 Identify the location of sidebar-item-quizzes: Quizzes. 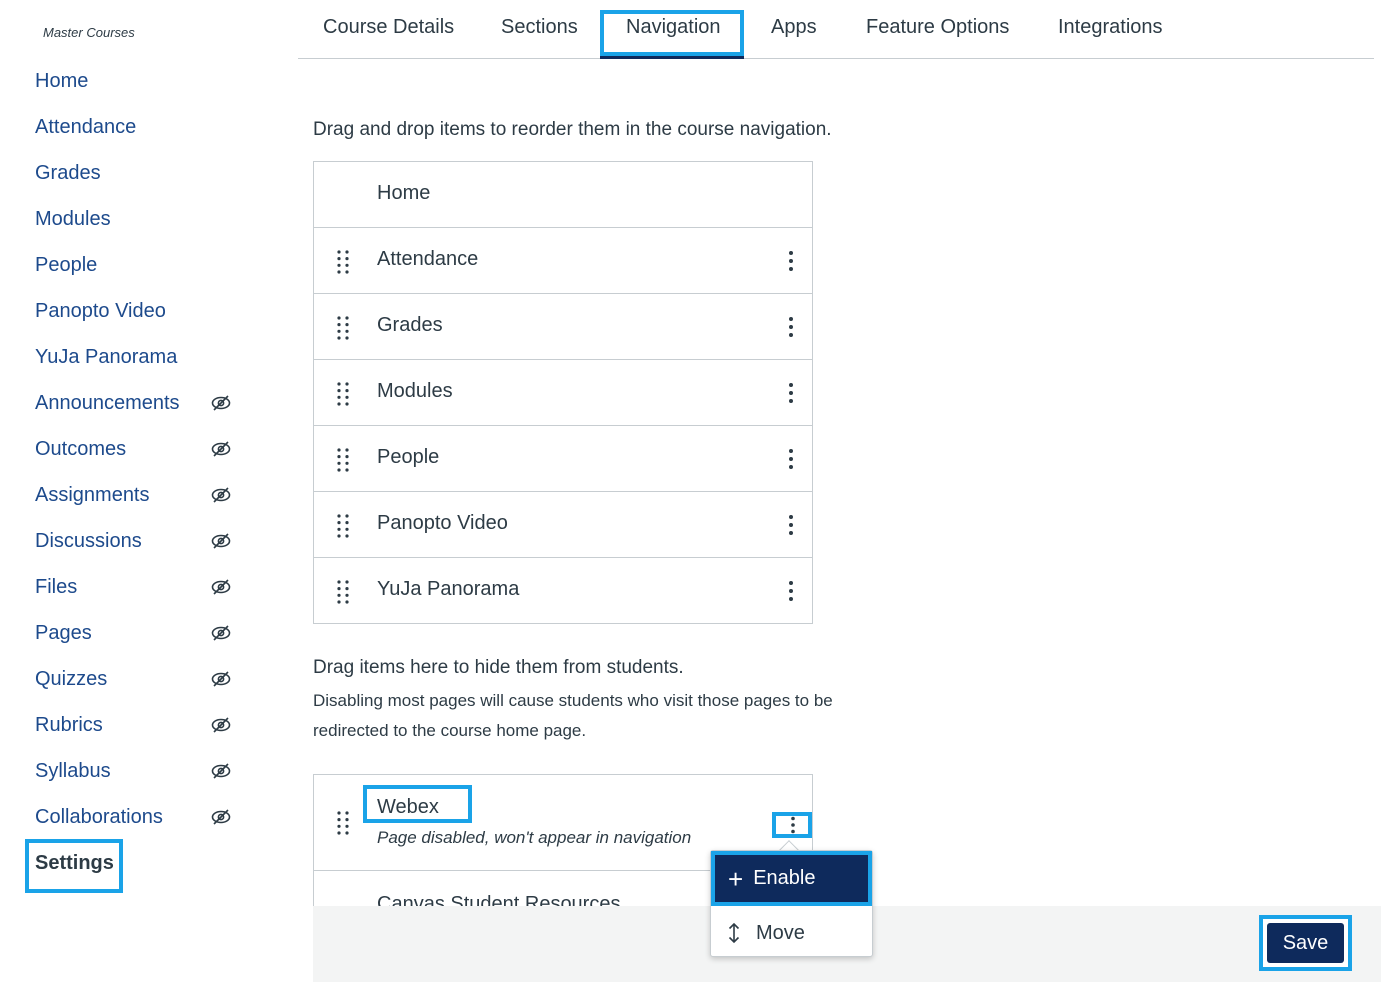
(140, 679).